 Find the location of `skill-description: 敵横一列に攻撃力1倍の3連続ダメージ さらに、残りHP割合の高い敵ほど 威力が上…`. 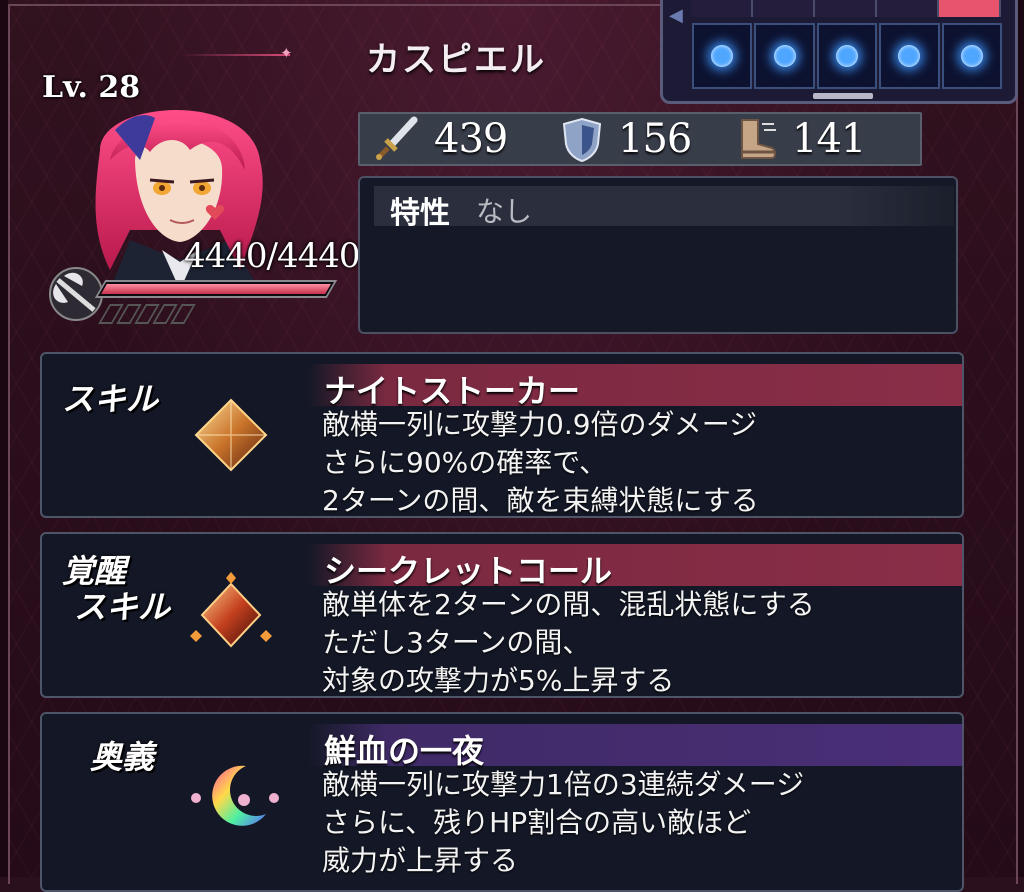

skill-description: 敵横一列に攻撃力1倍の3連続ダメージ さらに、残りHP割合の高い敵ほど 威力が上… is located at coordinates (563, 823).